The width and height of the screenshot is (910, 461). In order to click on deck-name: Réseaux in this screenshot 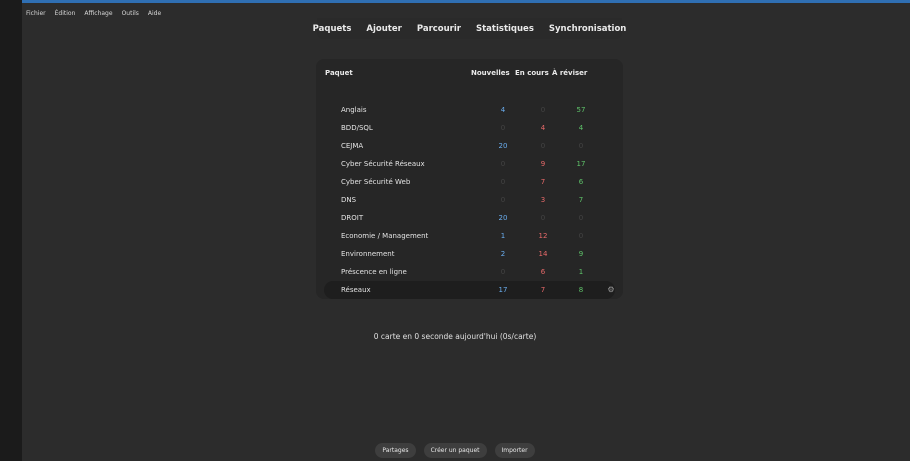, I will do `click(356, 290)`.